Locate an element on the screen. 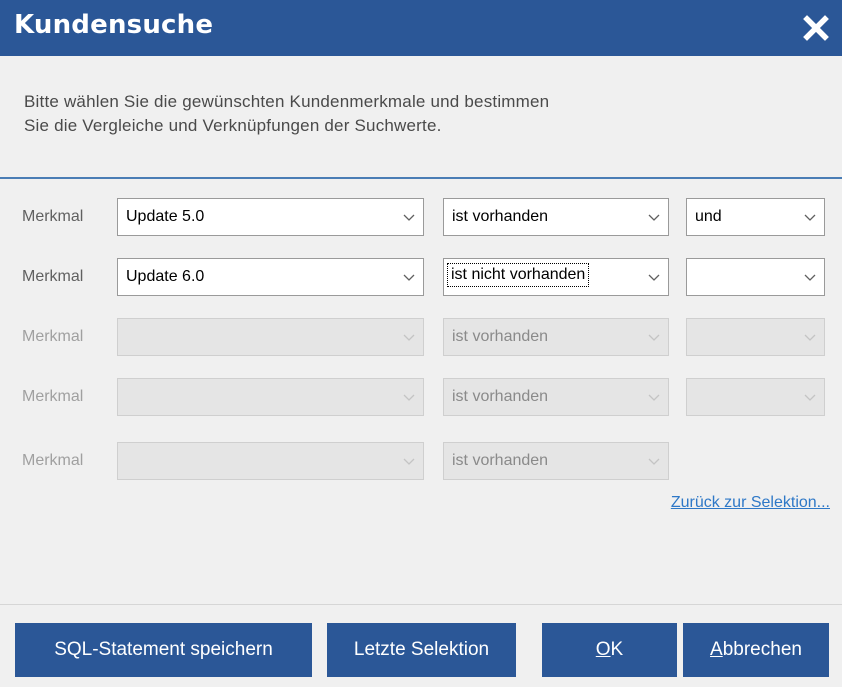 This screenshot has width=842, height=687. cancel-label-rest: bbrechen is located at coordinates (762, 649).